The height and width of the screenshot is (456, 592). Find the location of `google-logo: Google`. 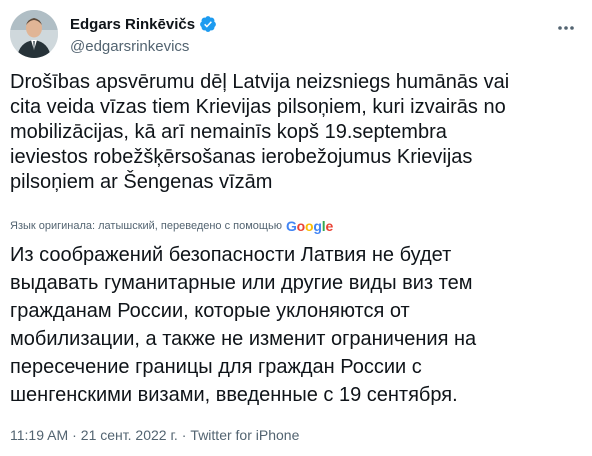

google-logo: Google is located at coordinates (309, 226).